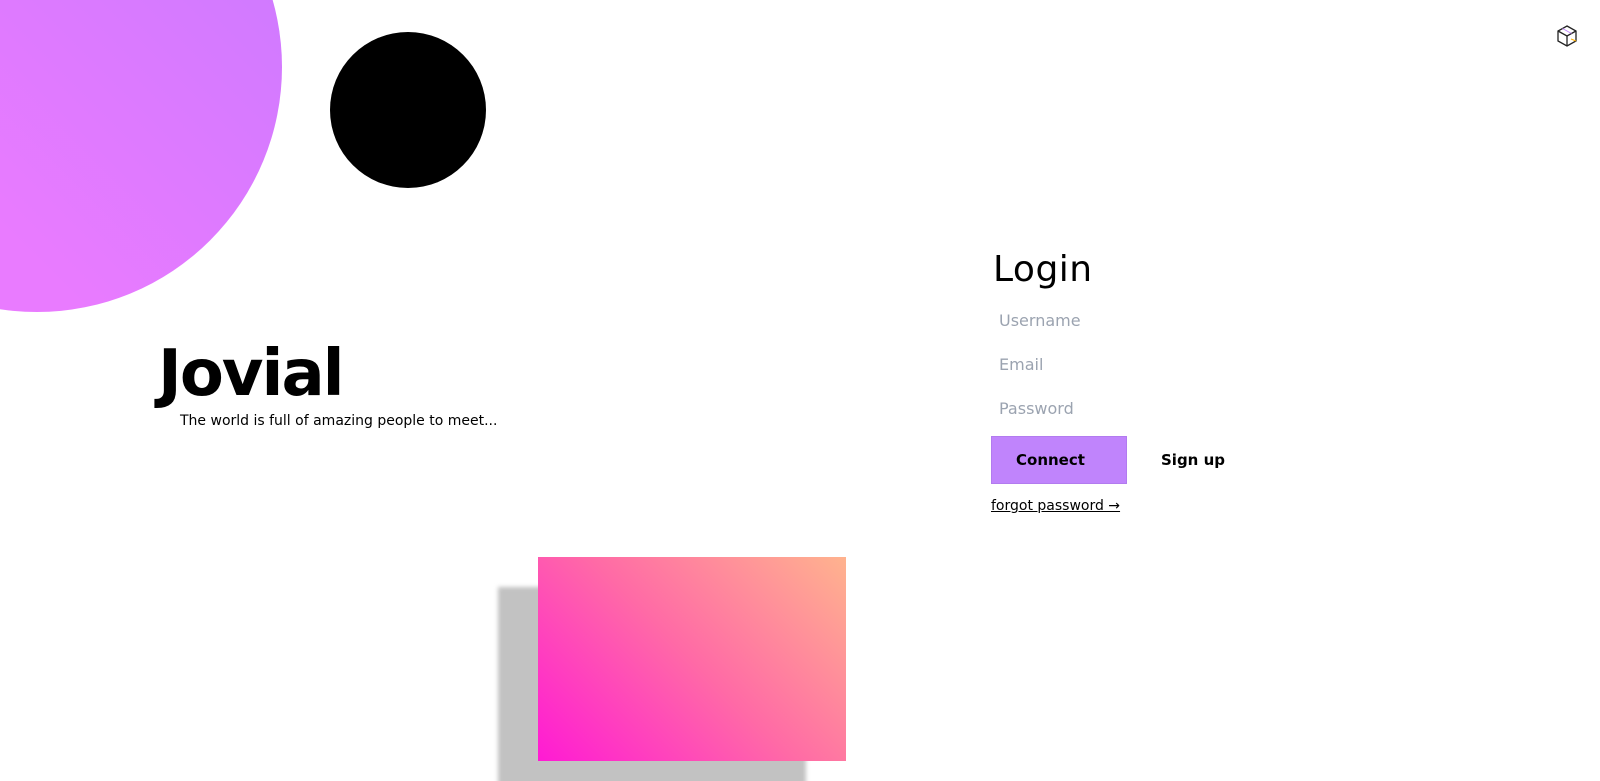 The width and height of the screenshot is (1600, 781). Describe the element at coordinates (1109, 408) in the screenshot. I see `password-input` at that location.